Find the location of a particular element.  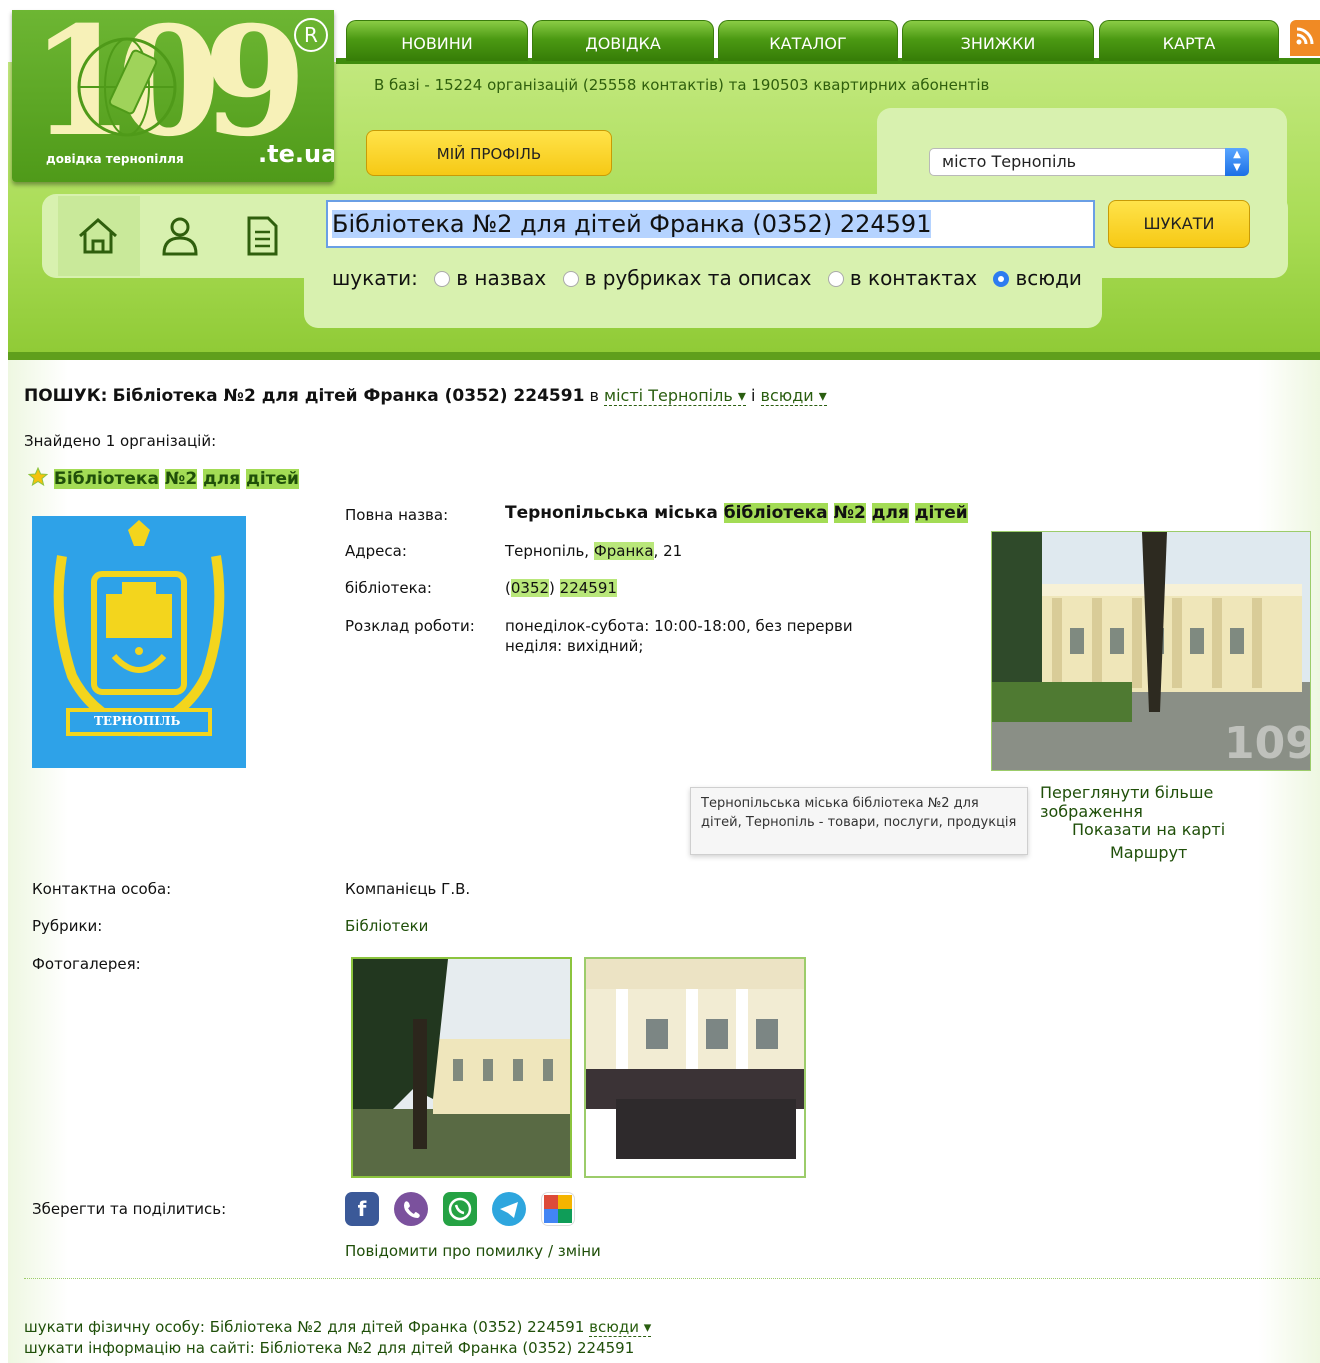

report-error-link: Повідомити про помилку / зміни is located at coordinates (473, 1251).